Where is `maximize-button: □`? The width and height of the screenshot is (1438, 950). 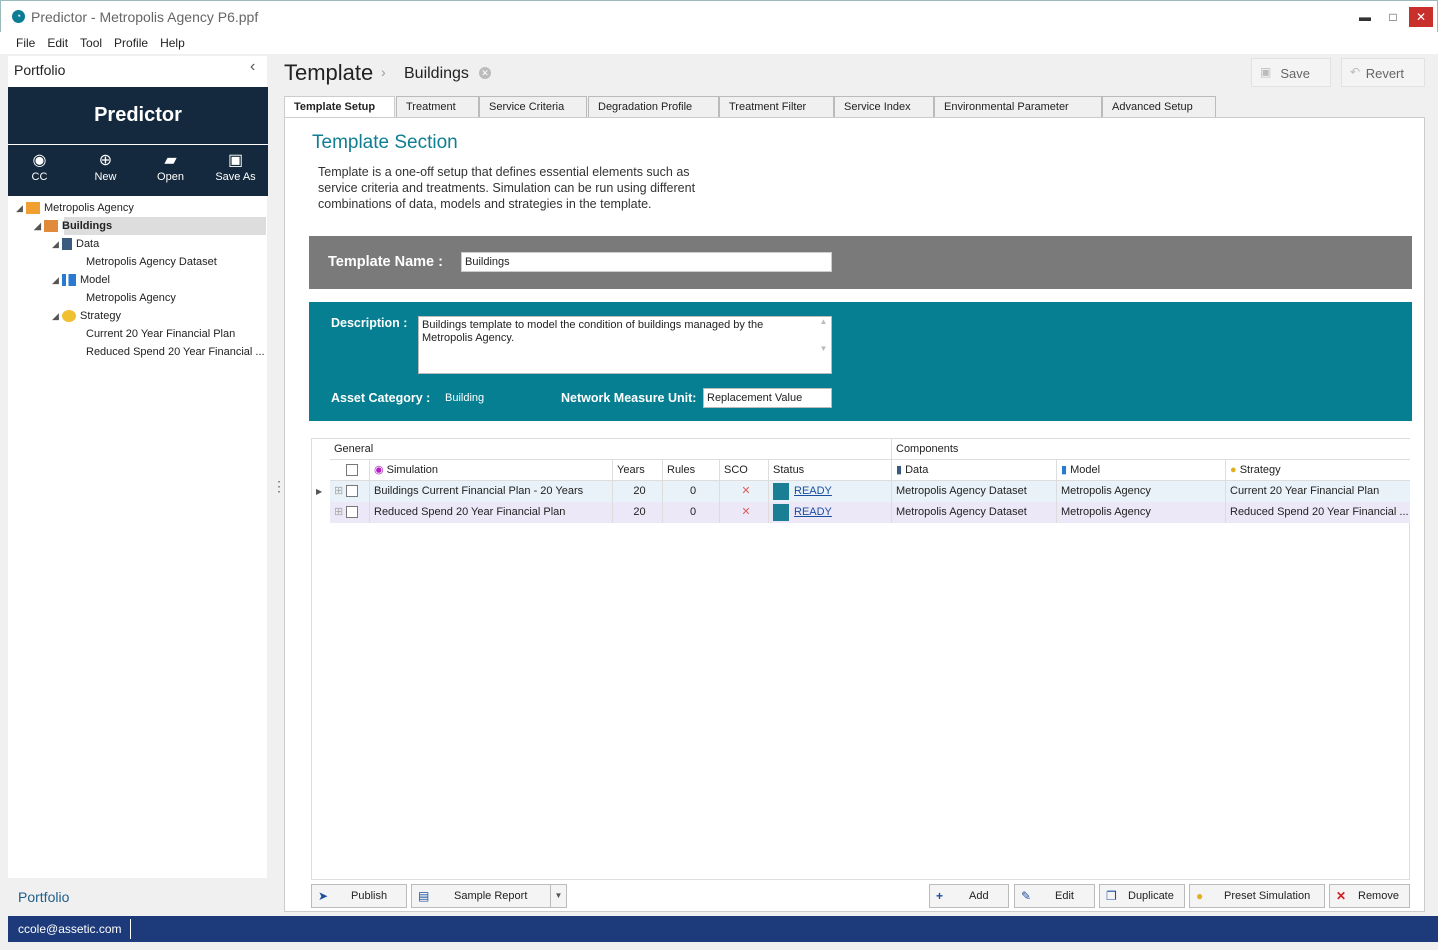
maximize-button: □ is located at coordinates (1393, 17).